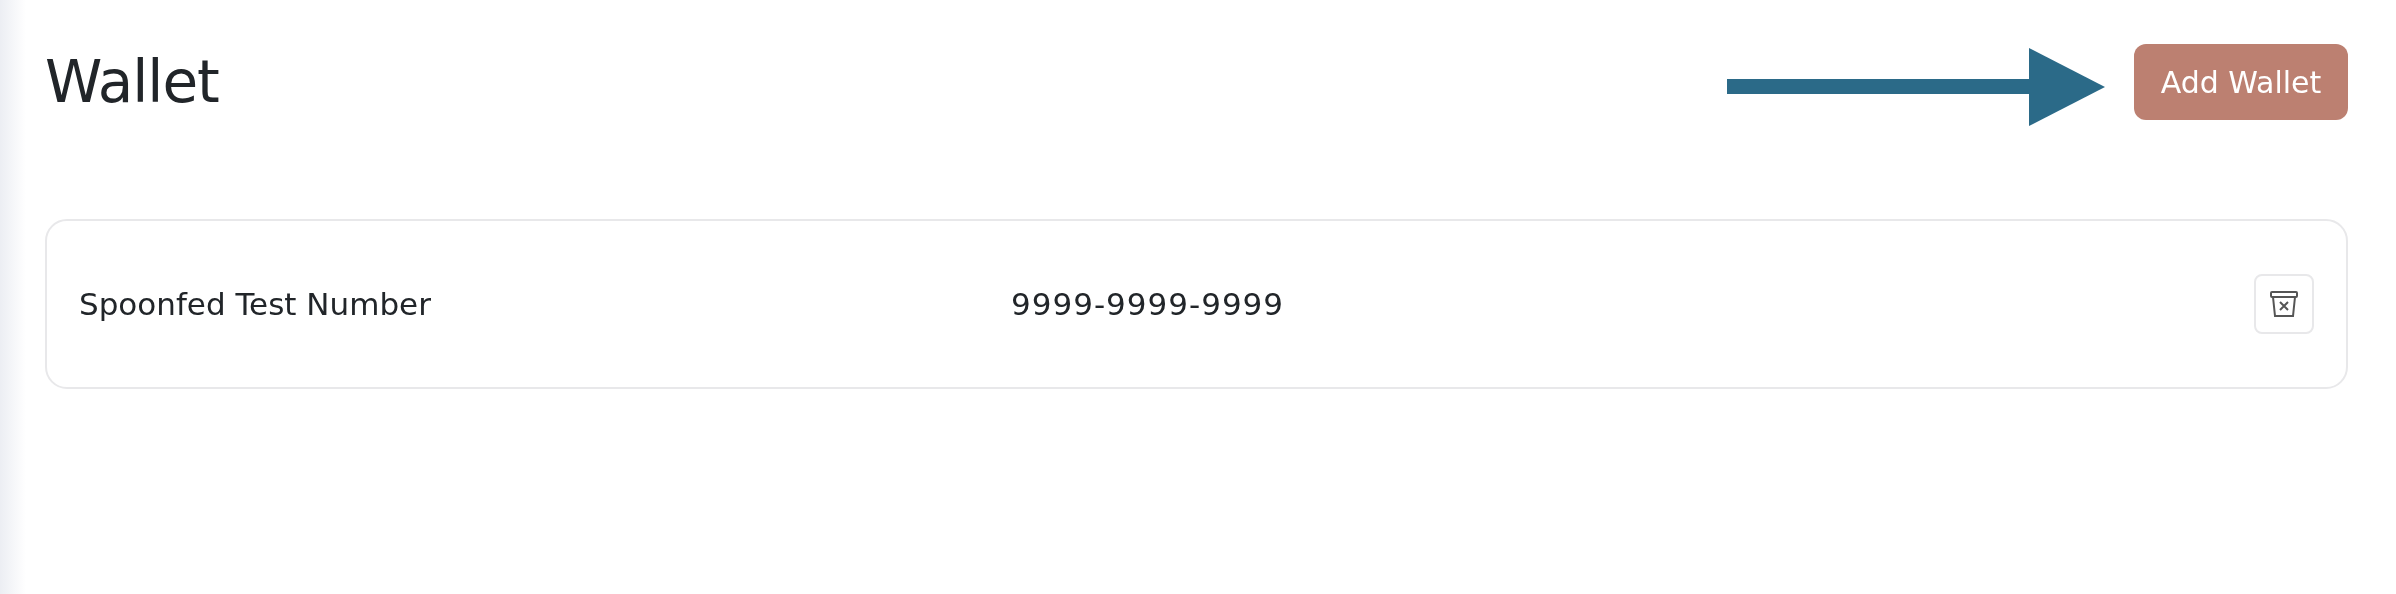 This screenshot has width=2396, height=594. I want to click on delete-bin-icon, so click(2284, 304).